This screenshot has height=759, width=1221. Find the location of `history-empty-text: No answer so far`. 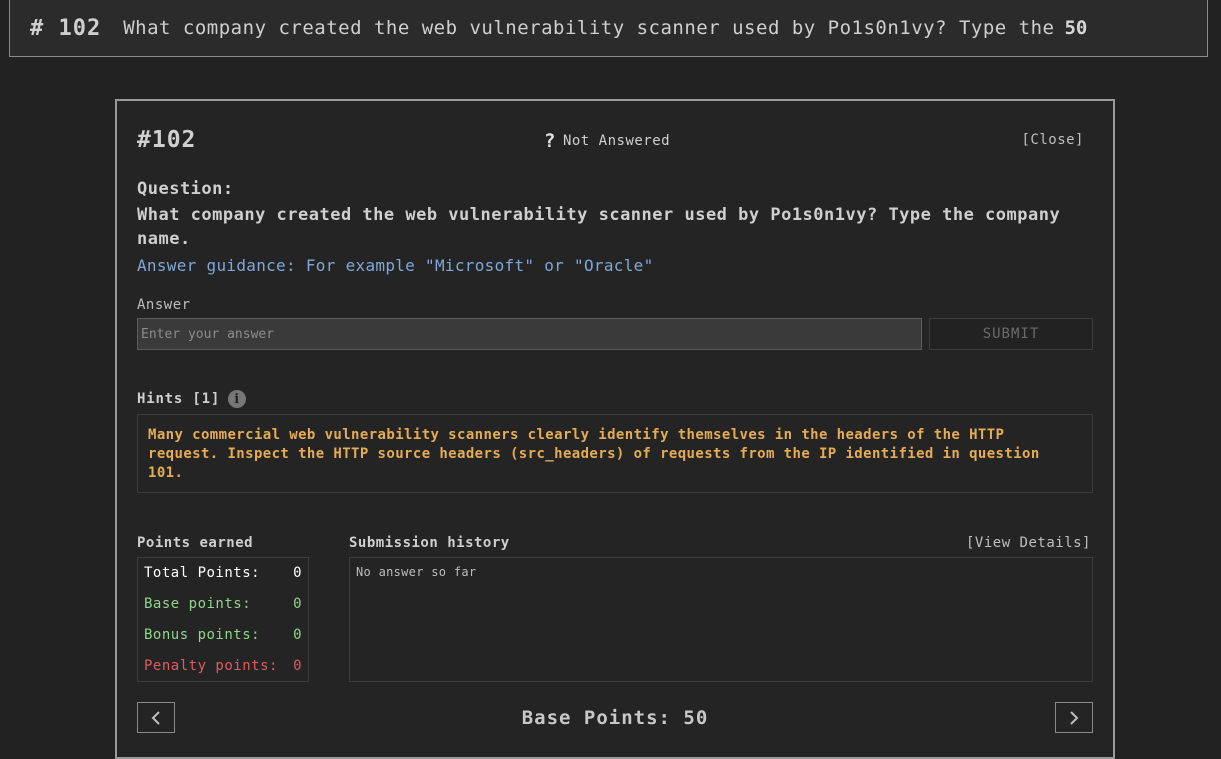

history-empty-text: No answer so far is located at coordinates (416, 572).